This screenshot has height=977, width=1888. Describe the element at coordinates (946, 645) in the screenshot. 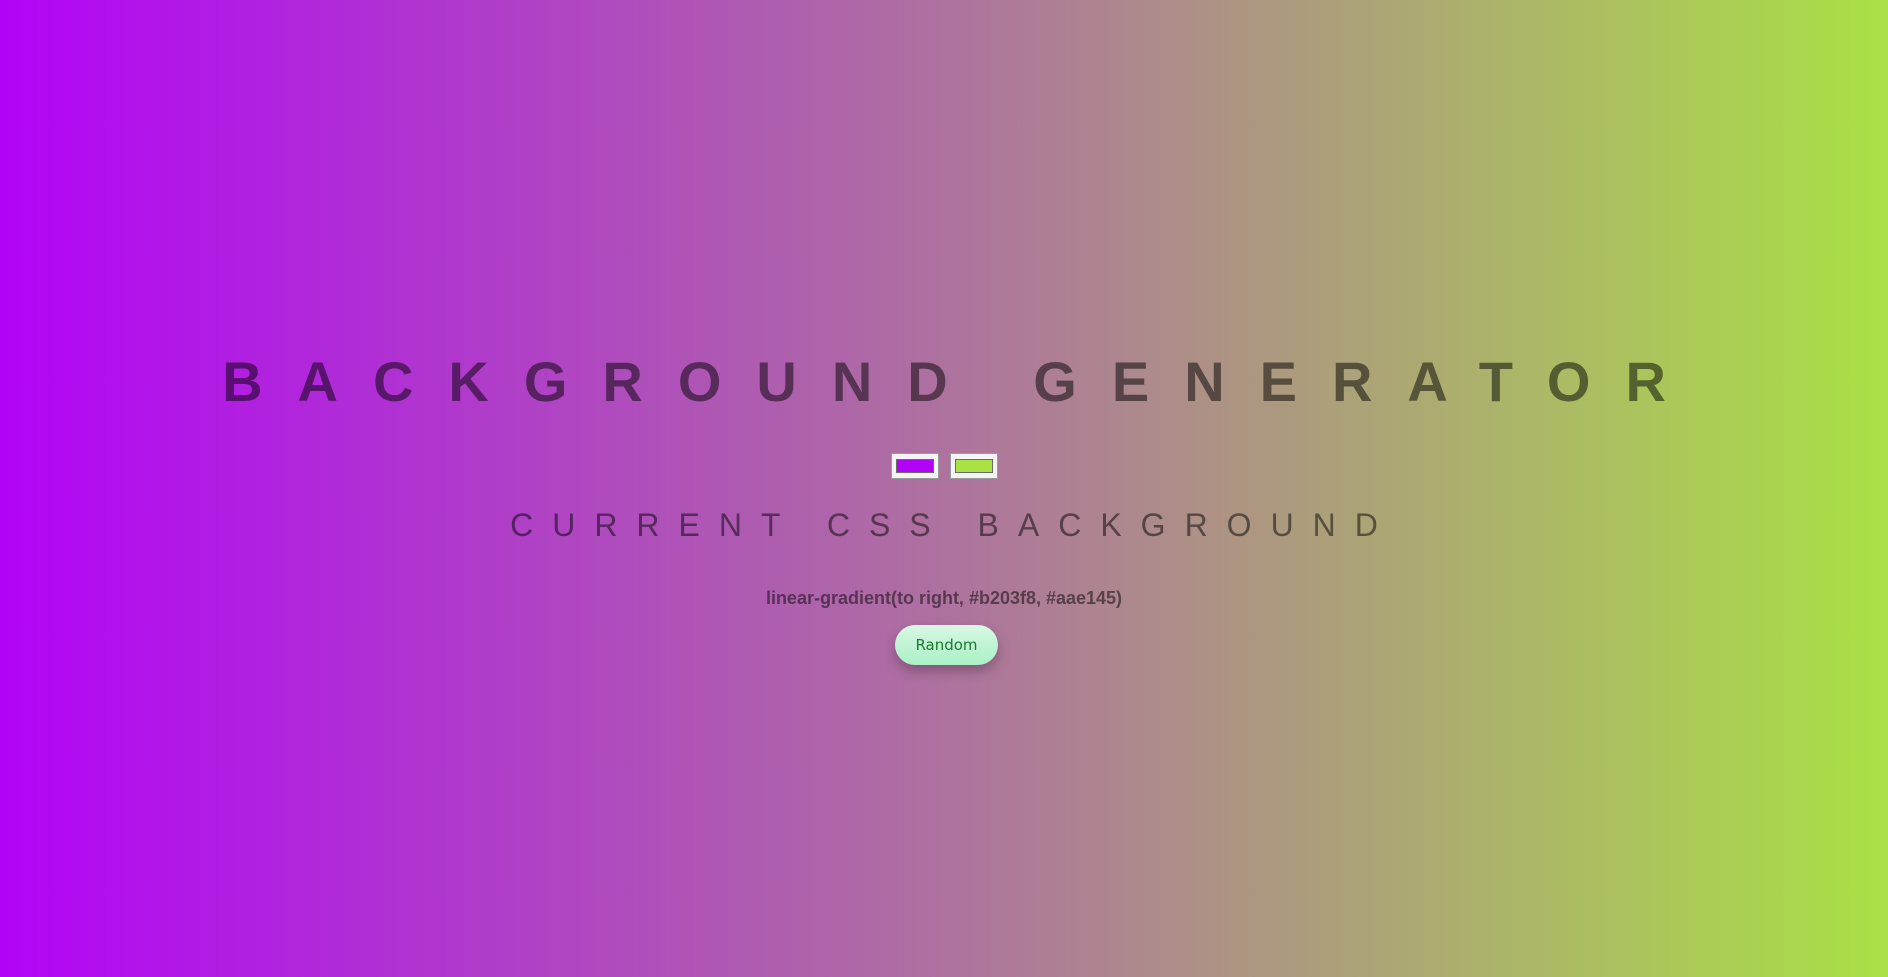

I see `random-button: Random` at that location.